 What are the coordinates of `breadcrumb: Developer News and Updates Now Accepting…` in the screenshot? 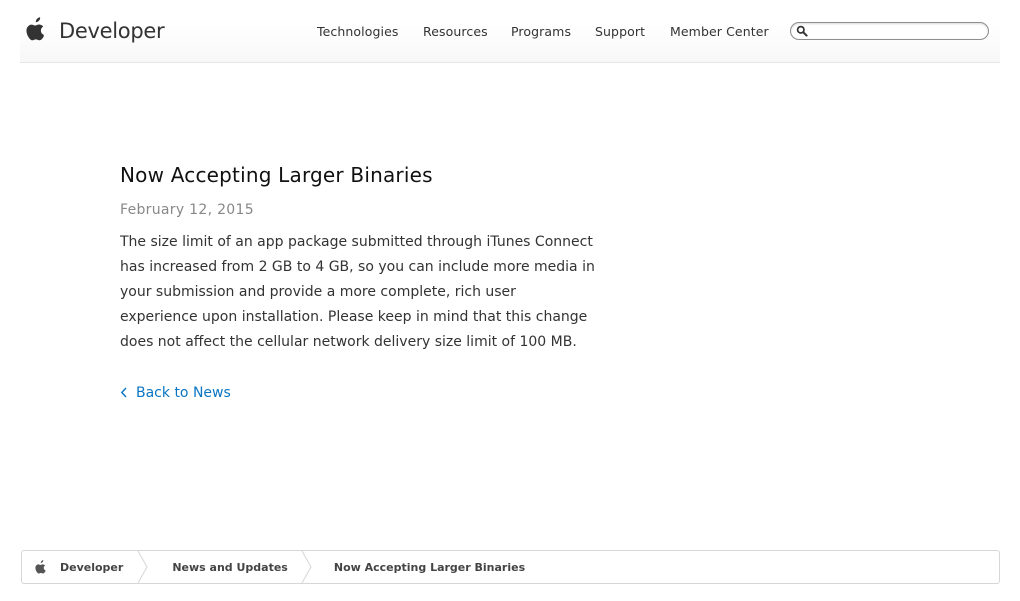 It's located at (510, 567).